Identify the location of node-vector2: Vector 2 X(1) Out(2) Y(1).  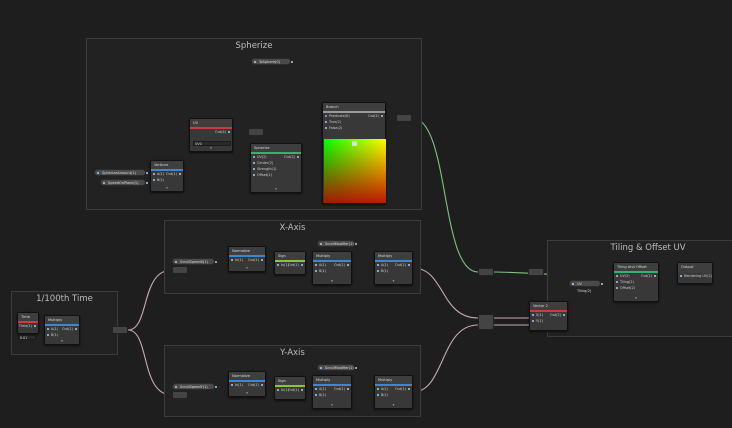
(548, 316).